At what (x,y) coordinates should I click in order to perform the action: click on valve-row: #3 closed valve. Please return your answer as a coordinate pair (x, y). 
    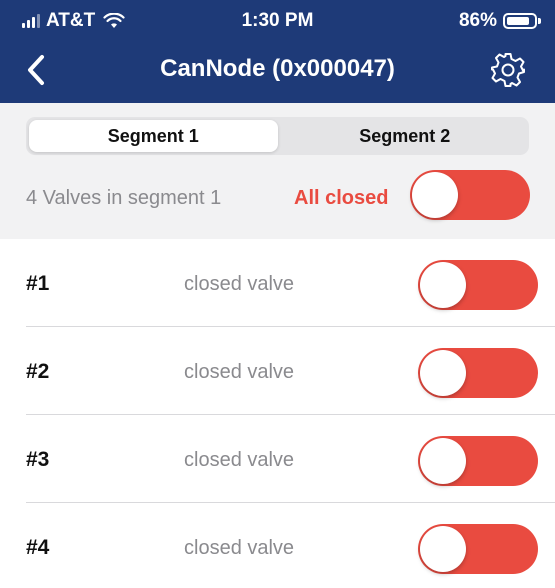
    Looking at the image, I should click on (277, 459).